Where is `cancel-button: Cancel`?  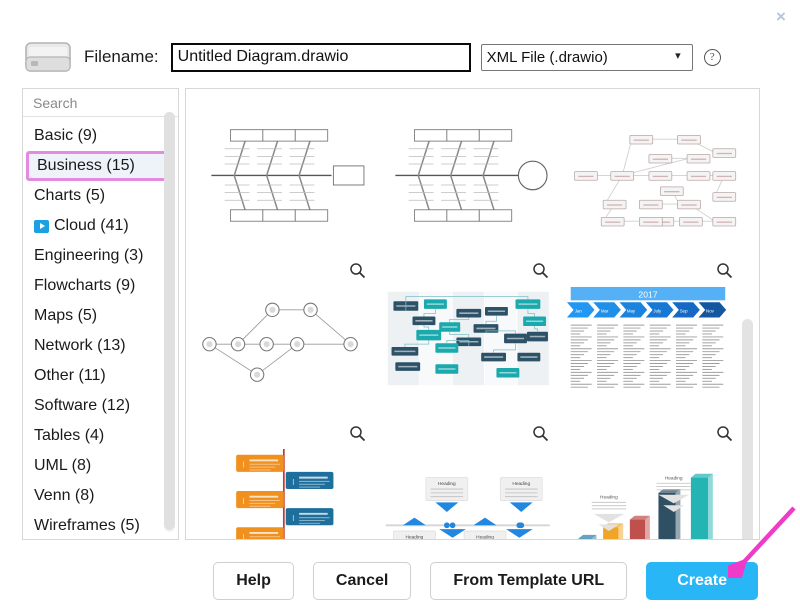
cancel-button: Cancel is located at coordinates (362, 581).